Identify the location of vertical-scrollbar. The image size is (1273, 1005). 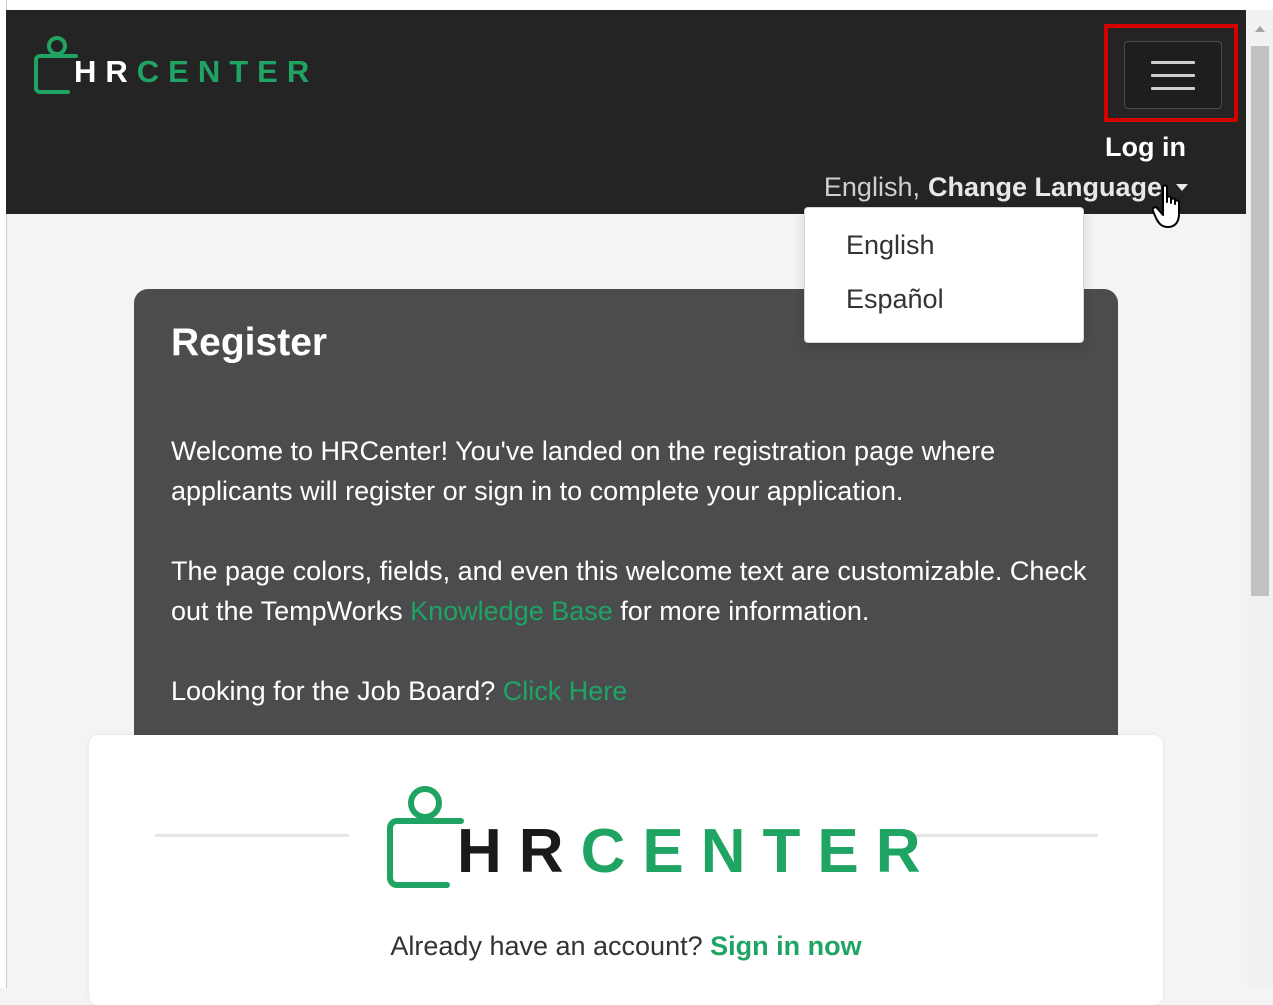
(1260, 499).